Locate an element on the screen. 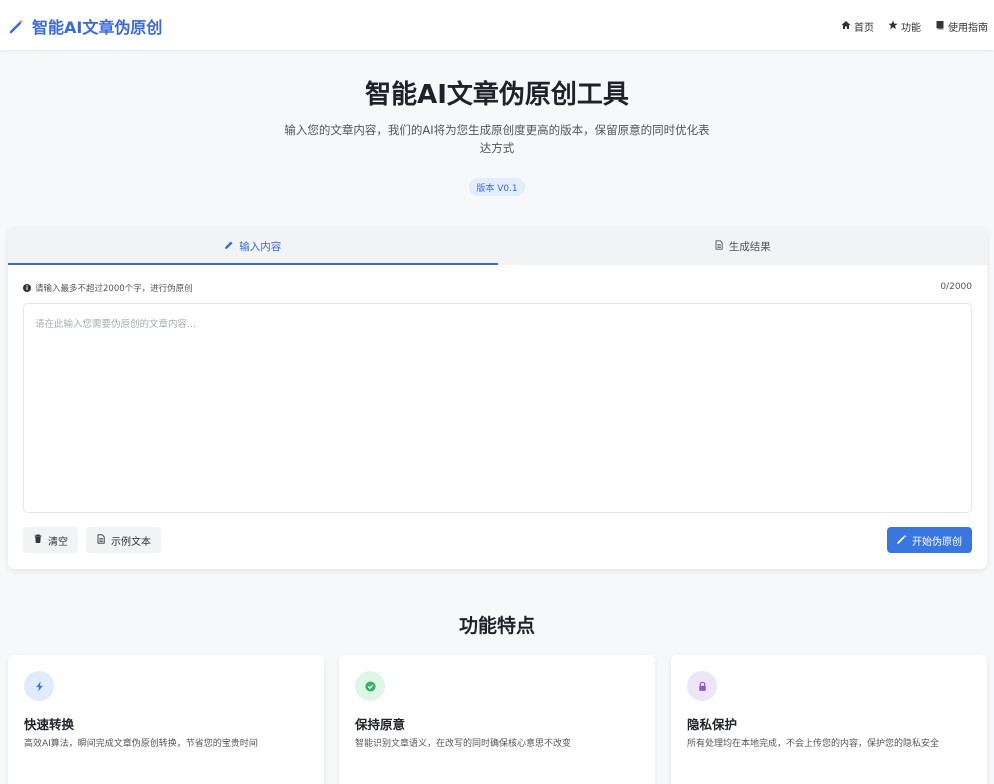 This screenshot has width=994, height=784. star-icon is located at coordinates (893, 26).